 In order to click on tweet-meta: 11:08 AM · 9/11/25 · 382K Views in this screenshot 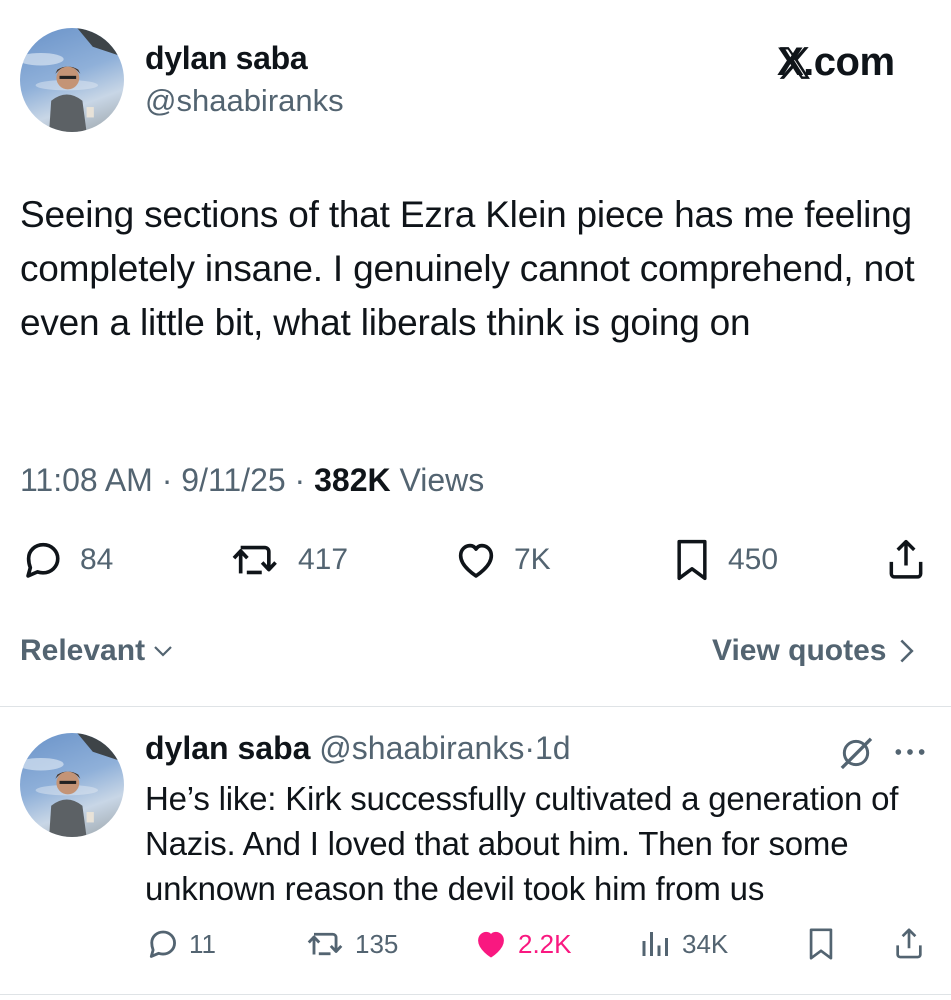, I will do `click(252, 480)`.